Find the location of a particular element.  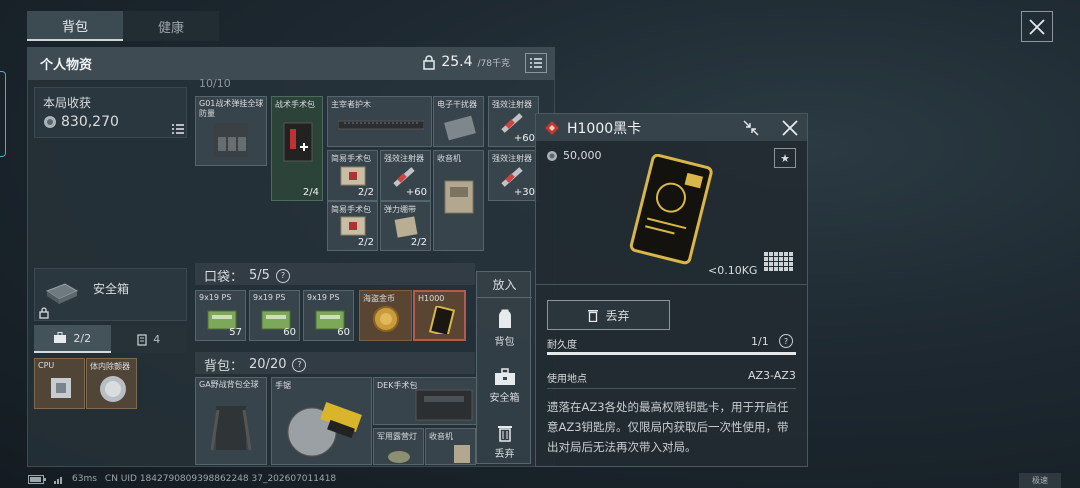

safebox-slot: 安全箱 is located at coordinates (110, 294).